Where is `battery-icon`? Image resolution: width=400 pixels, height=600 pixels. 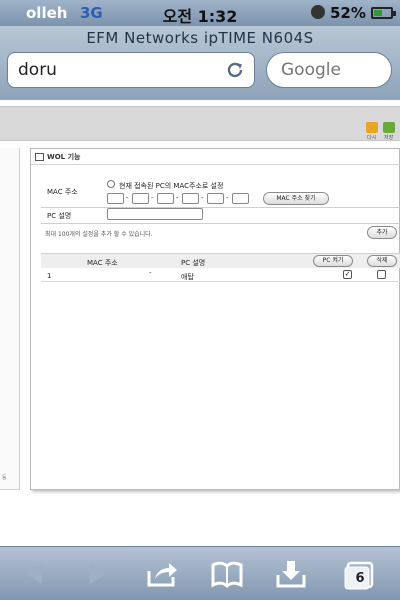
battery-icon is located at coordinates (383, 13).